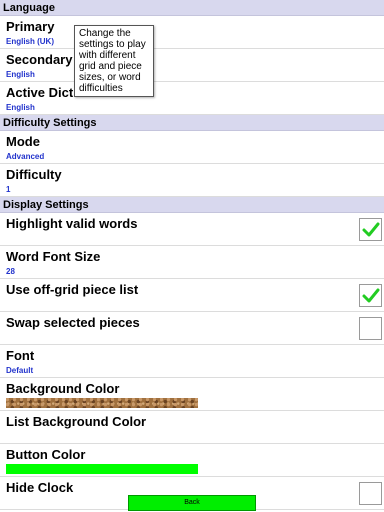  Describe the element at coordinates (8, 189) in the screenshot. I see `setting-value: 1` at that location.